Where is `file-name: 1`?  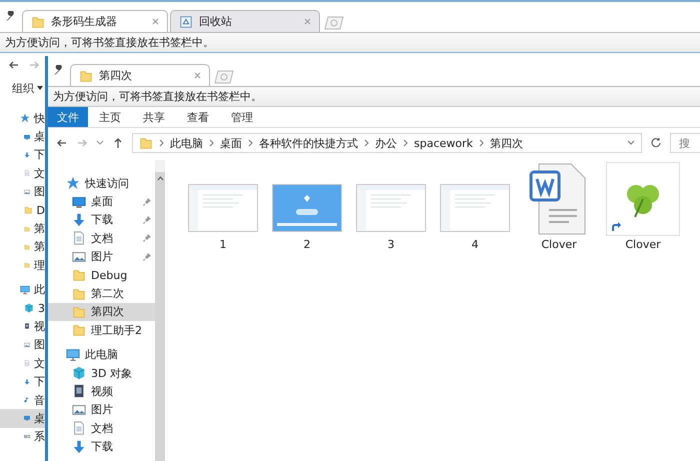 file-name: 1 is located at coordinates (223, 244).